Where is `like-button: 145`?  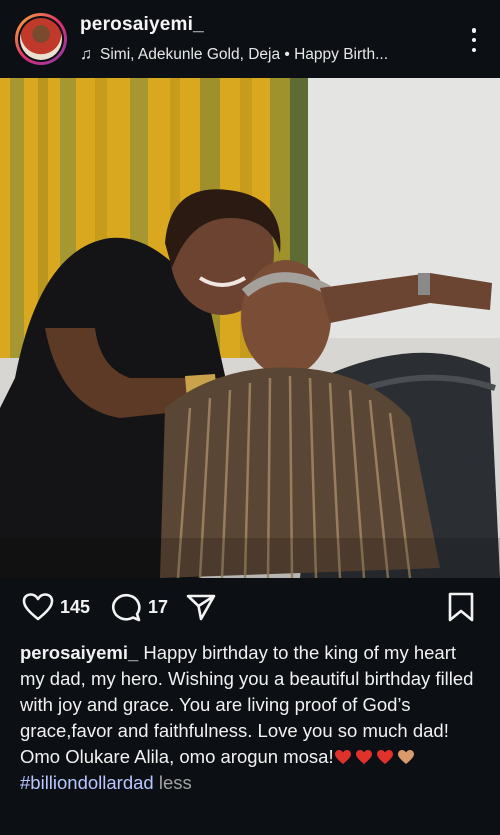
like-button: 145 is located at coordinates (56, 607).